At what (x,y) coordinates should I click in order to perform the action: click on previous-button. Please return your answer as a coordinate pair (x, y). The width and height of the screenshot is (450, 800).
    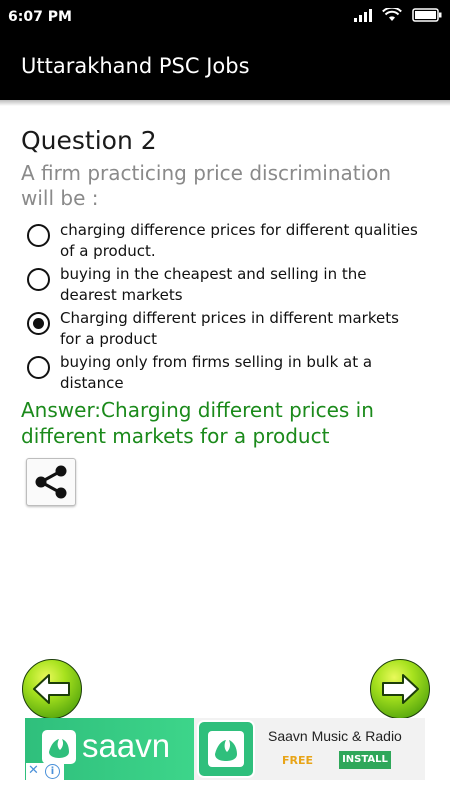
    Looking at the image, I should click on (52, 689).